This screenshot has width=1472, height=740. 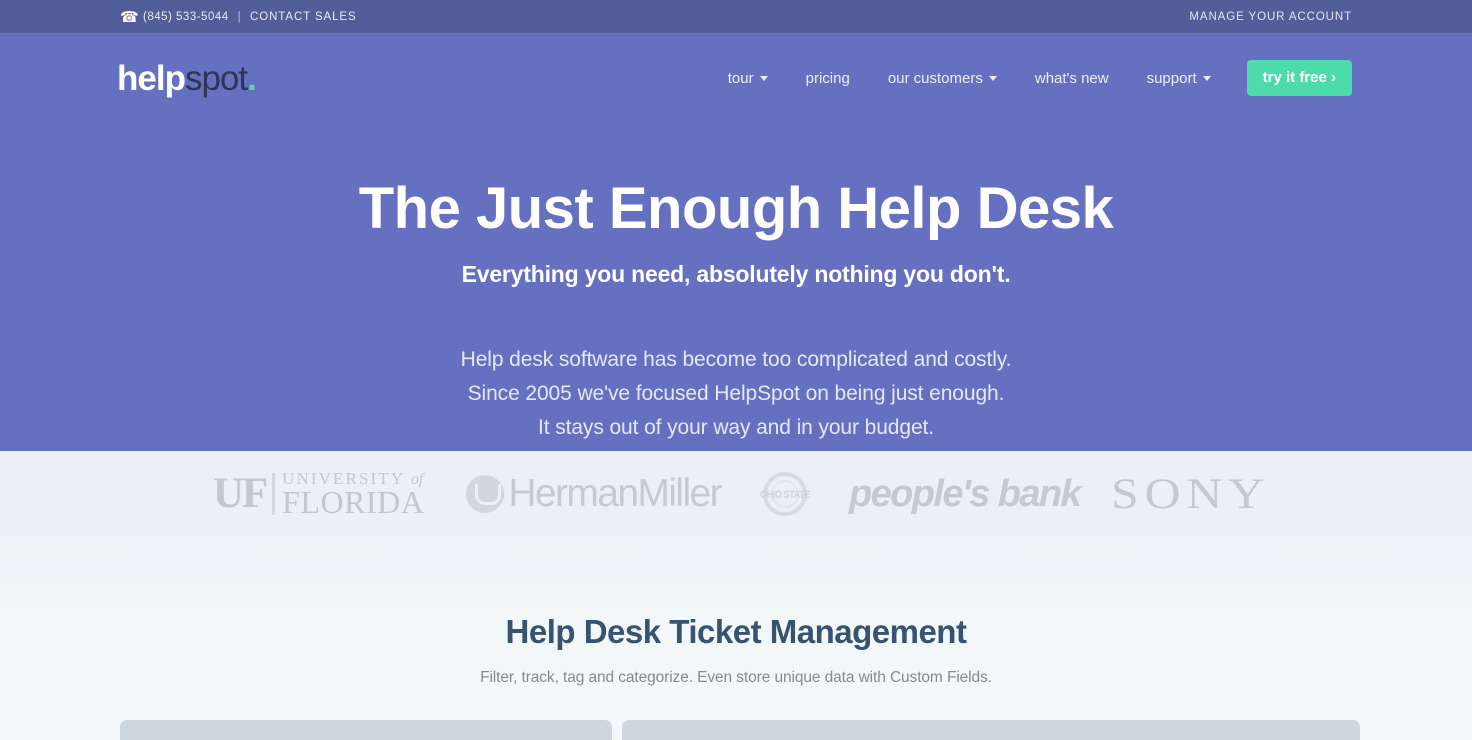 I want to click on logo-text-help: help, so click(x=151, y=78).